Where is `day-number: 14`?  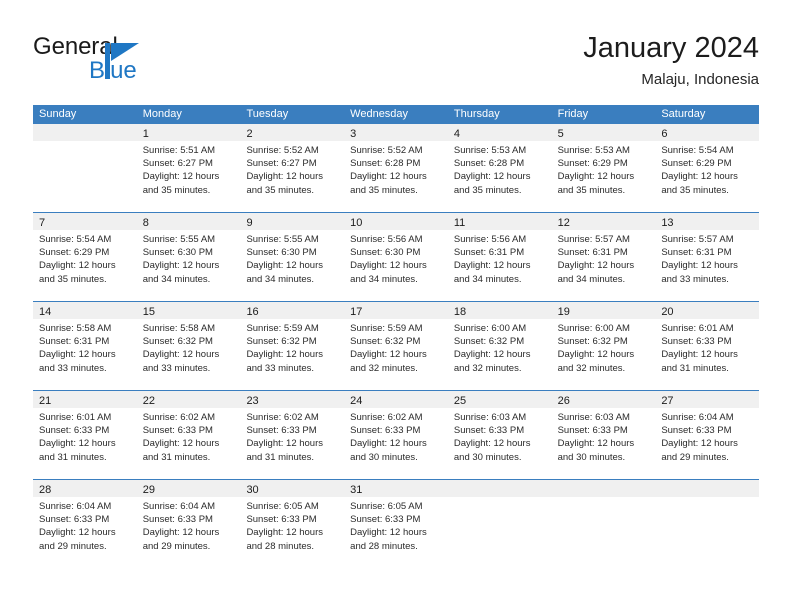
day-number: 14 is located at coordinates (45, 312).